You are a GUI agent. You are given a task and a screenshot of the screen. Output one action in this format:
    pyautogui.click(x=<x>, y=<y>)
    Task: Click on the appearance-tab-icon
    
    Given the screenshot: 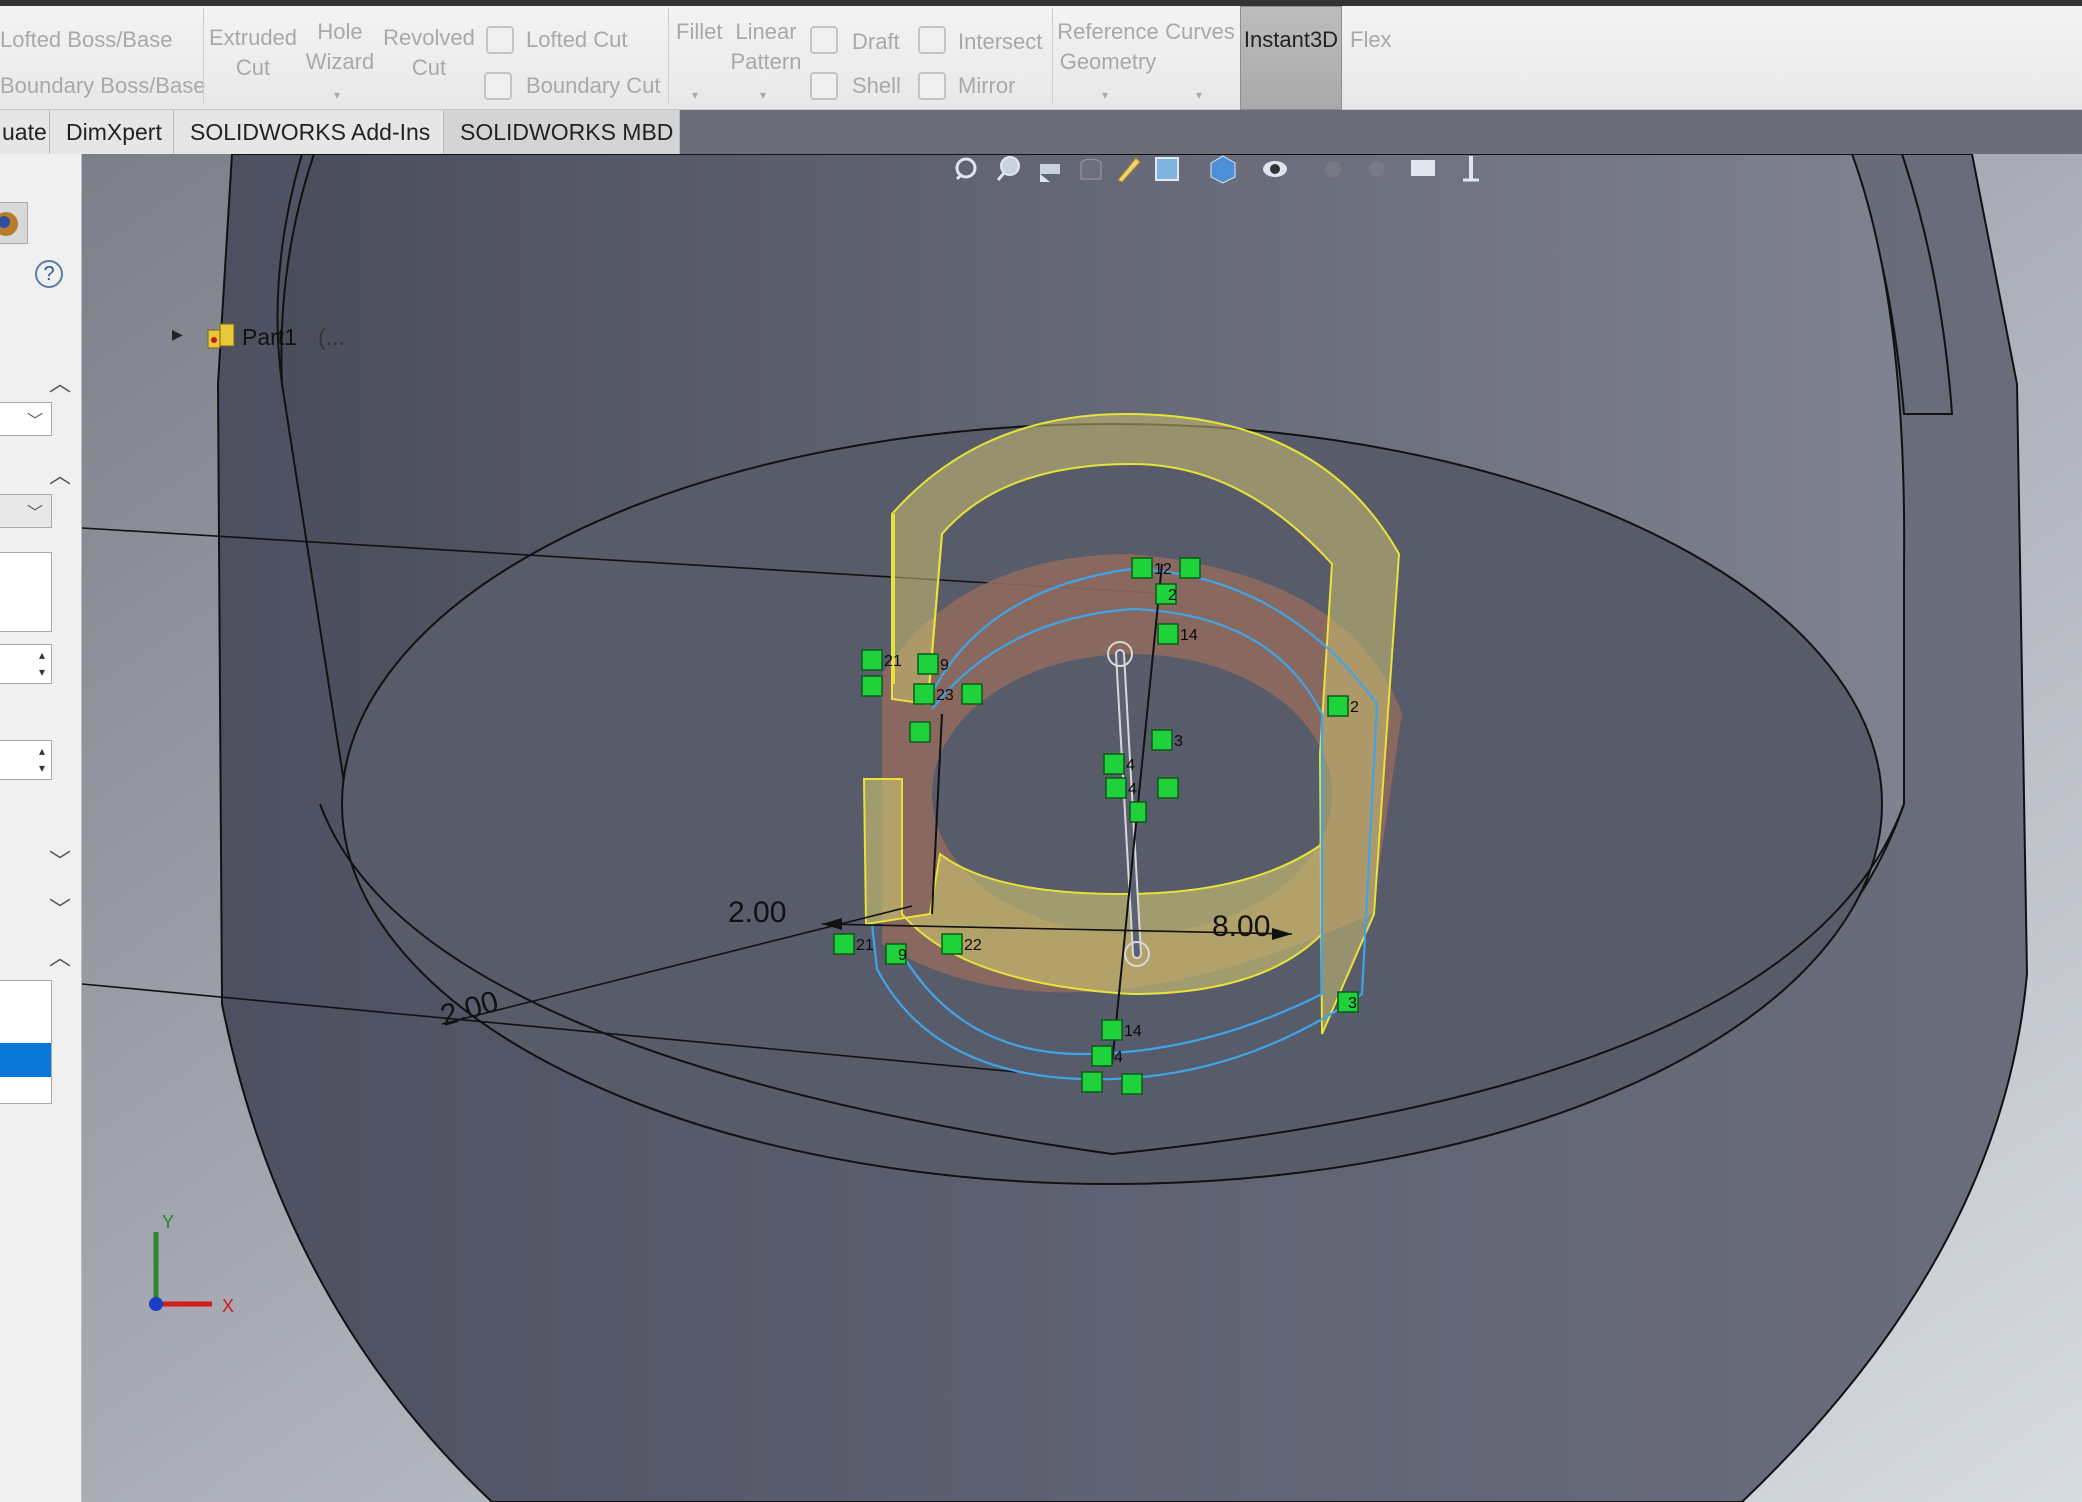 What is the action you would take?
    pyautogui.click(x=14, y=223)
    